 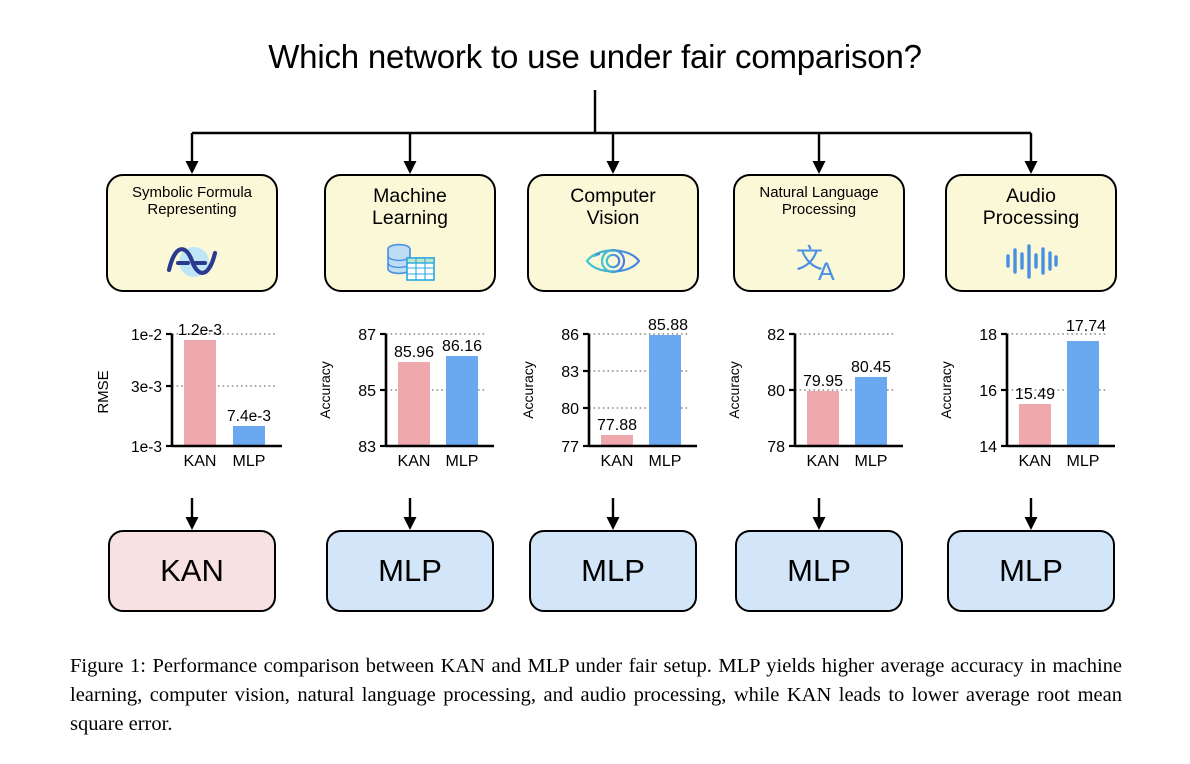 I want to click on chart-computer-vision: Accuracy 86 83 80 77 77.88 85.88 KAN MLP, so click(x=613, y=394).